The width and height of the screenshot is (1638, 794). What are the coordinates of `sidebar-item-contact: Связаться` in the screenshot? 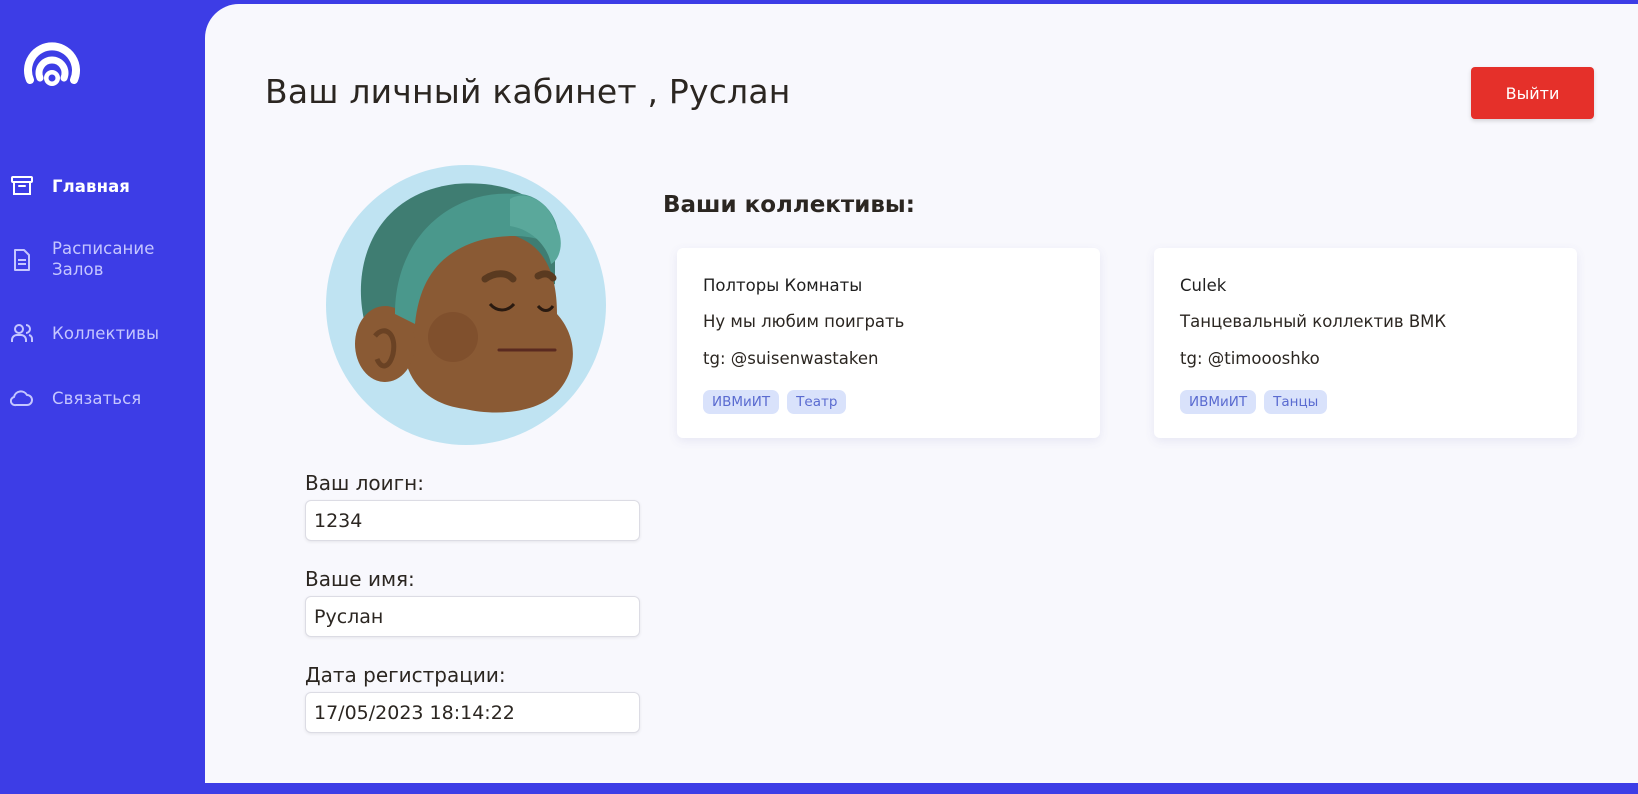 It's located at (102, 398).